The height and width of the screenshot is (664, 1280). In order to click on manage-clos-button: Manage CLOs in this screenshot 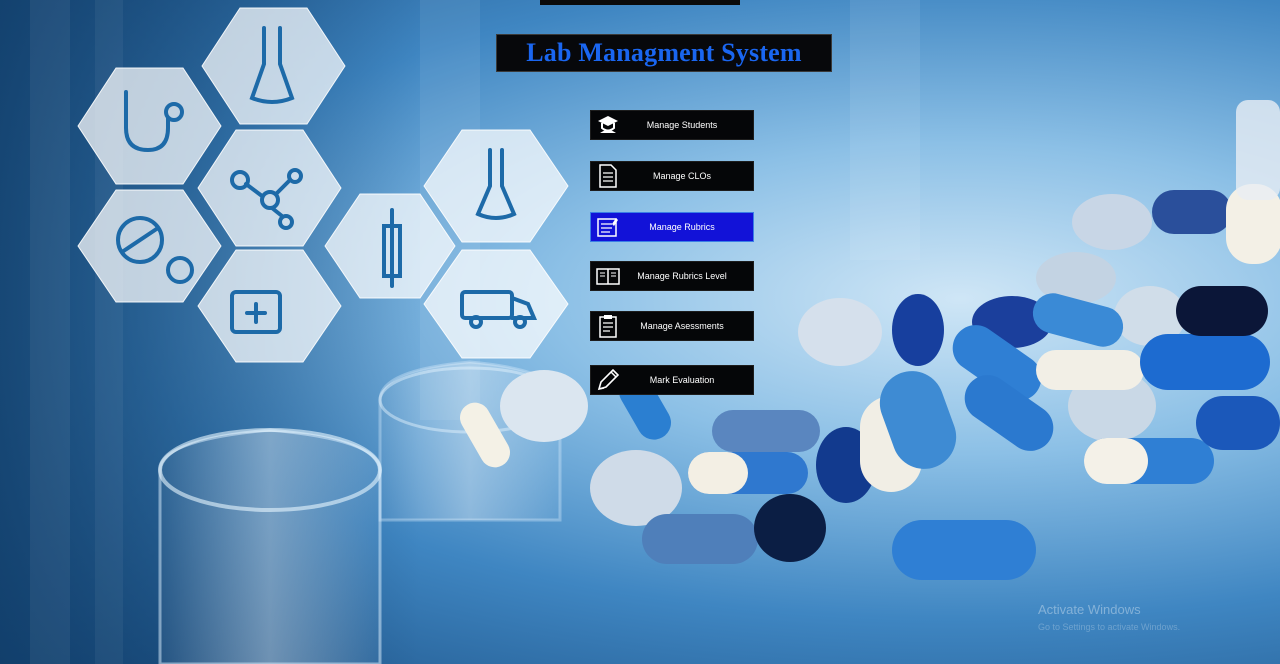, I will do `click(672, 176)`.